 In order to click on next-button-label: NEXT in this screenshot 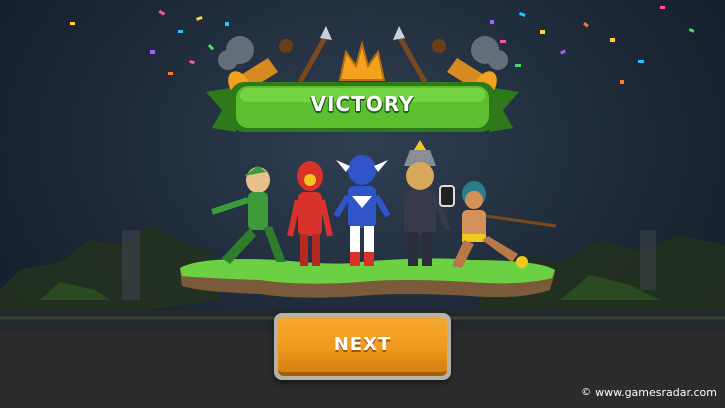, I will do `click(362, 344)`.